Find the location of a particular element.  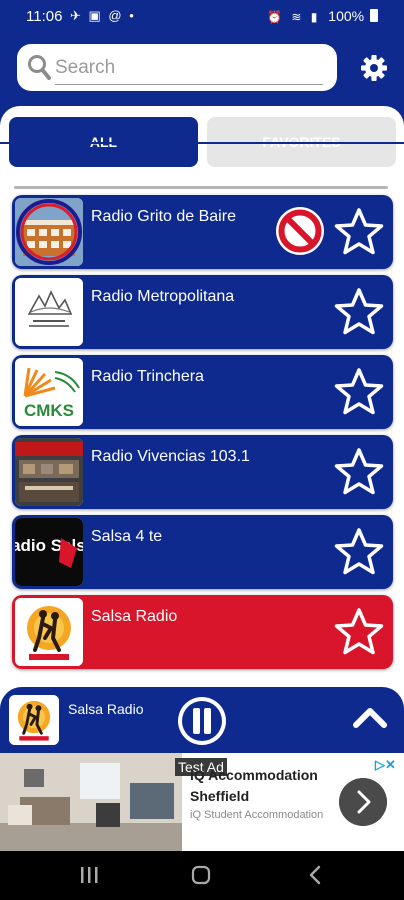

station-name: Radio Grito de Baire is located at coordinates (163, 216).